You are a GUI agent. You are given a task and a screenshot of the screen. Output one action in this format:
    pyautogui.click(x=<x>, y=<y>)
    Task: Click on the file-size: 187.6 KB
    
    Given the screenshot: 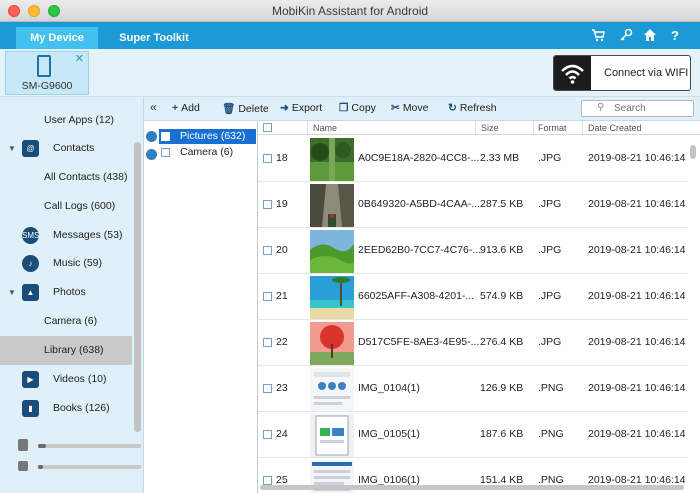 What is the action you would take?
    pyautogui.click(x=502, y=434)
    